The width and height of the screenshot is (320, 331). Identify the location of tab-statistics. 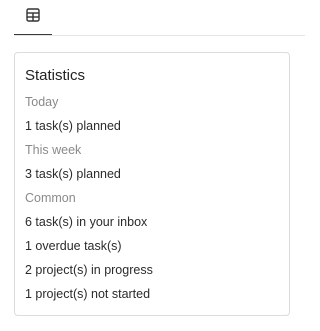
(33, 17).